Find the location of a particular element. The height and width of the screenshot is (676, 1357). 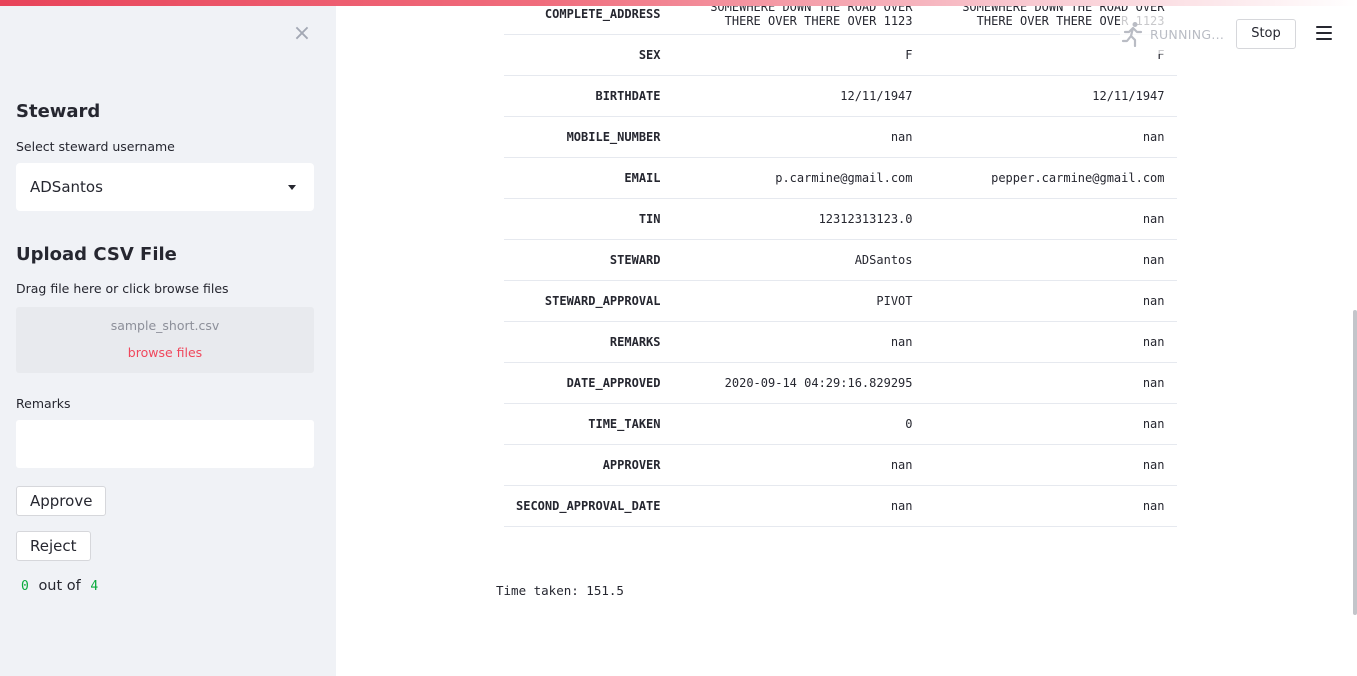

hamburger-menu-icon is located at coordinates (1324, 34).